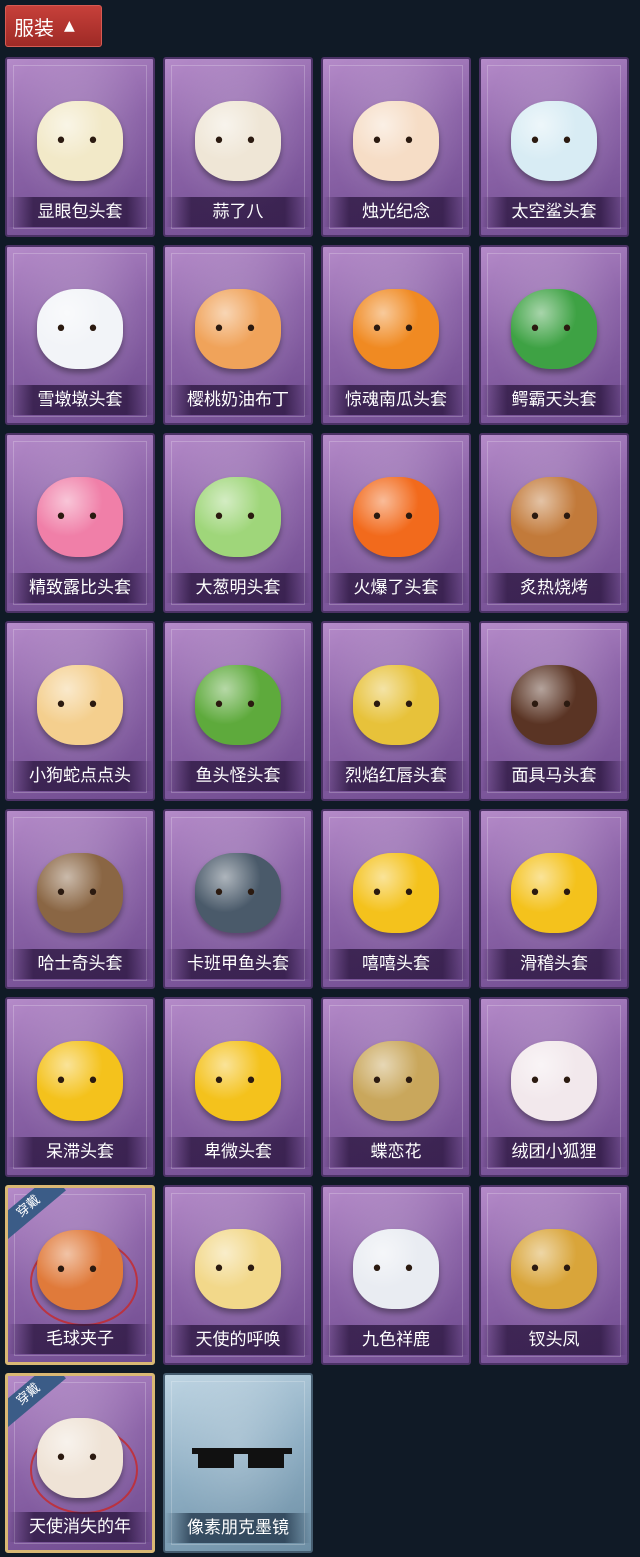 The width and height of the screenshot is (640, 1557). Describe the element at coordinates (238, 1528) in the screenshot. I see `outfit-card-label: 像素朋克墨镜` at that location.